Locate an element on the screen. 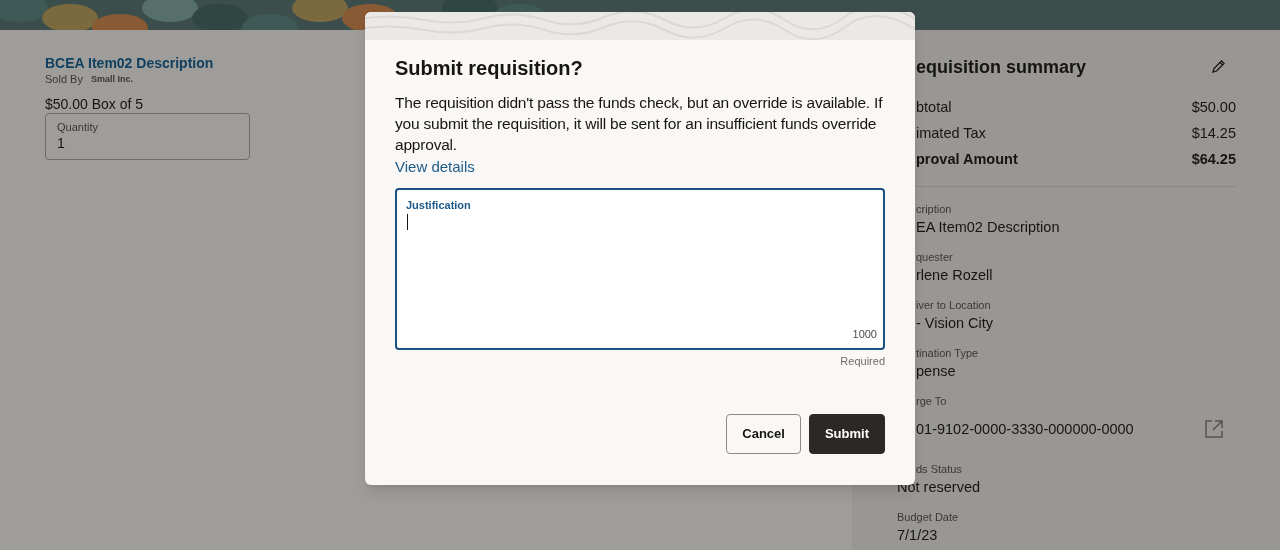 Image resolution: width=1280 pixels, height=550 pixels. view-details-link: View details is located at coordinates (435, 166).